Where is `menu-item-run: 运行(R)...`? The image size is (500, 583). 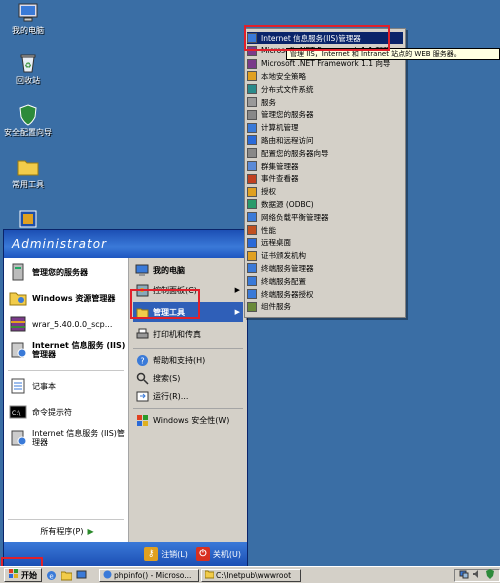
menu-item-run: 运行(R)... is located at coordinates (188, 396).